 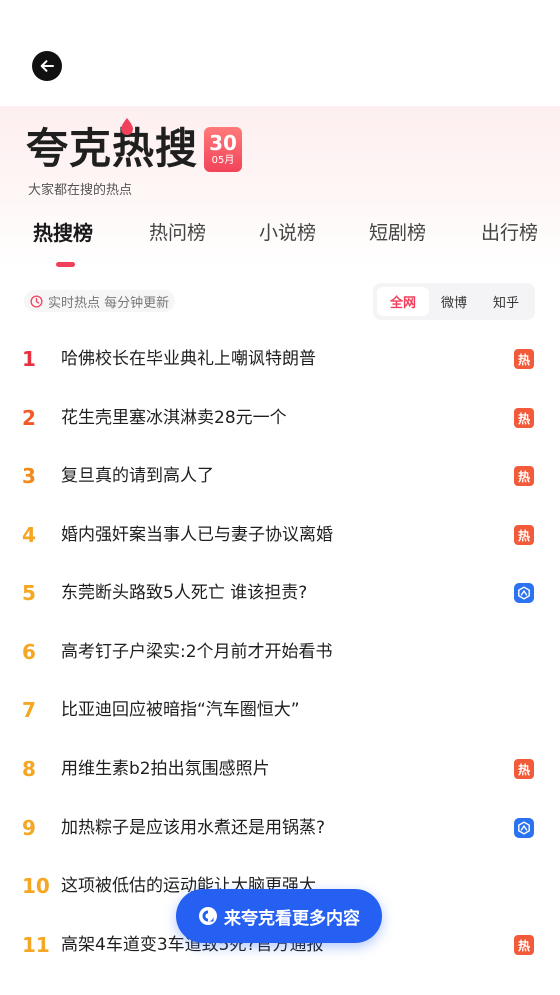 I want to click on tab-hot-questions: 热问榜, so click(x=177, y=233).